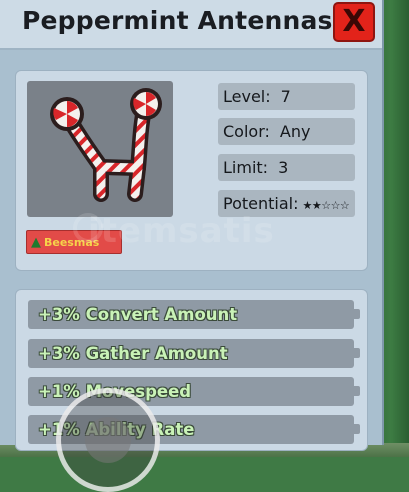 This screenshot has height=492, width=409. I want to click on joystick-thumb, so click(108, 440).